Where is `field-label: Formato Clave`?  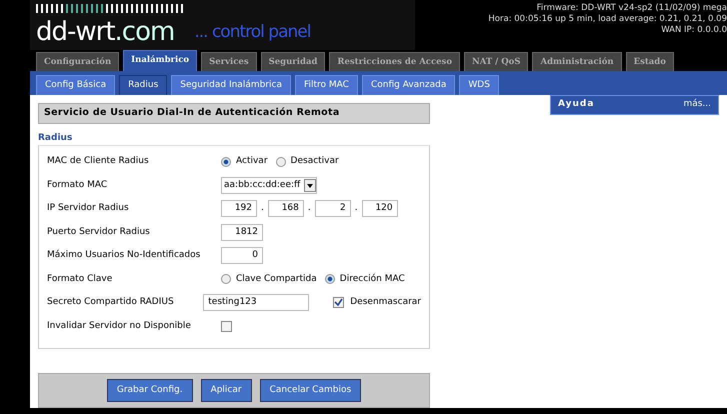
field-label: Formato Clave is located at coordinates (80, 279).